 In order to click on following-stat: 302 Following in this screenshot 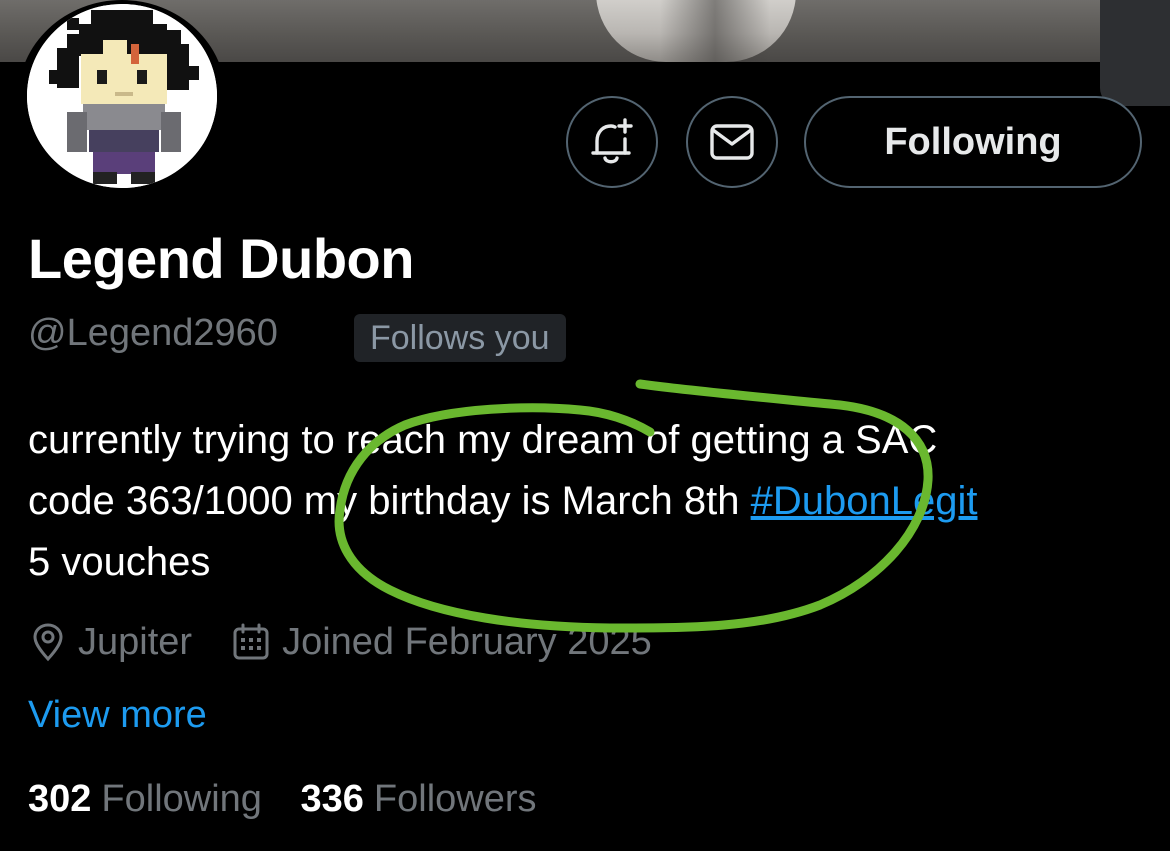, I will do `click(145, 799)`.